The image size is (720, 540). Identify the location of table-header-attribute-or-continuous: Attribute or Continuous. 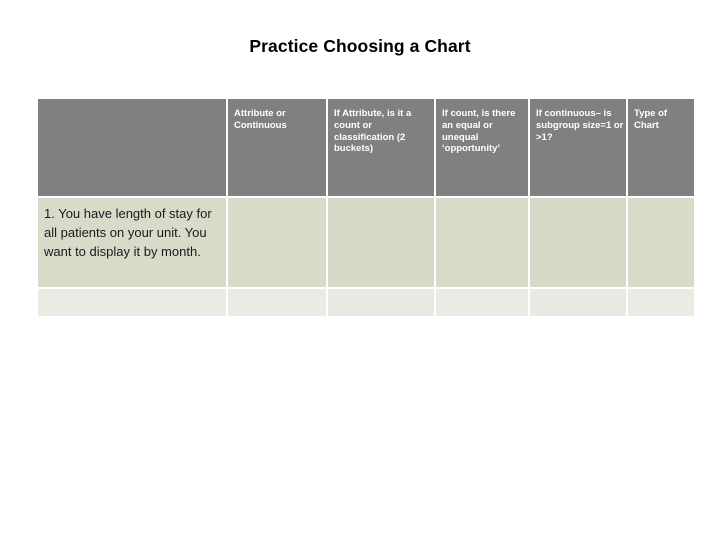
(278, 148).